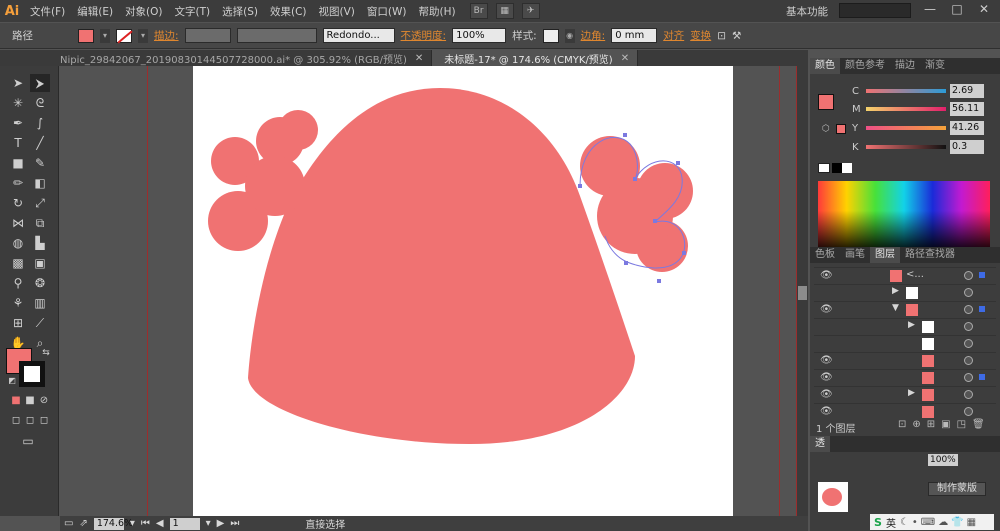 The image size is (1000, 531). What do you see at coordinates (865, 66) in the screenshot?
I see `tab-color-guide: 颜色参考` at bounding box center [865, 66].